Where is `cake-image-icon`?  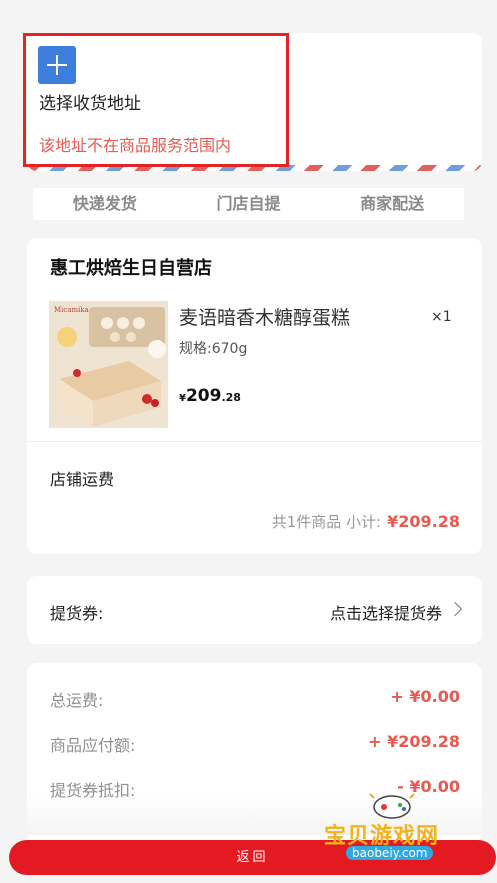 cake-image-icon is located at coordinates (108, 364).